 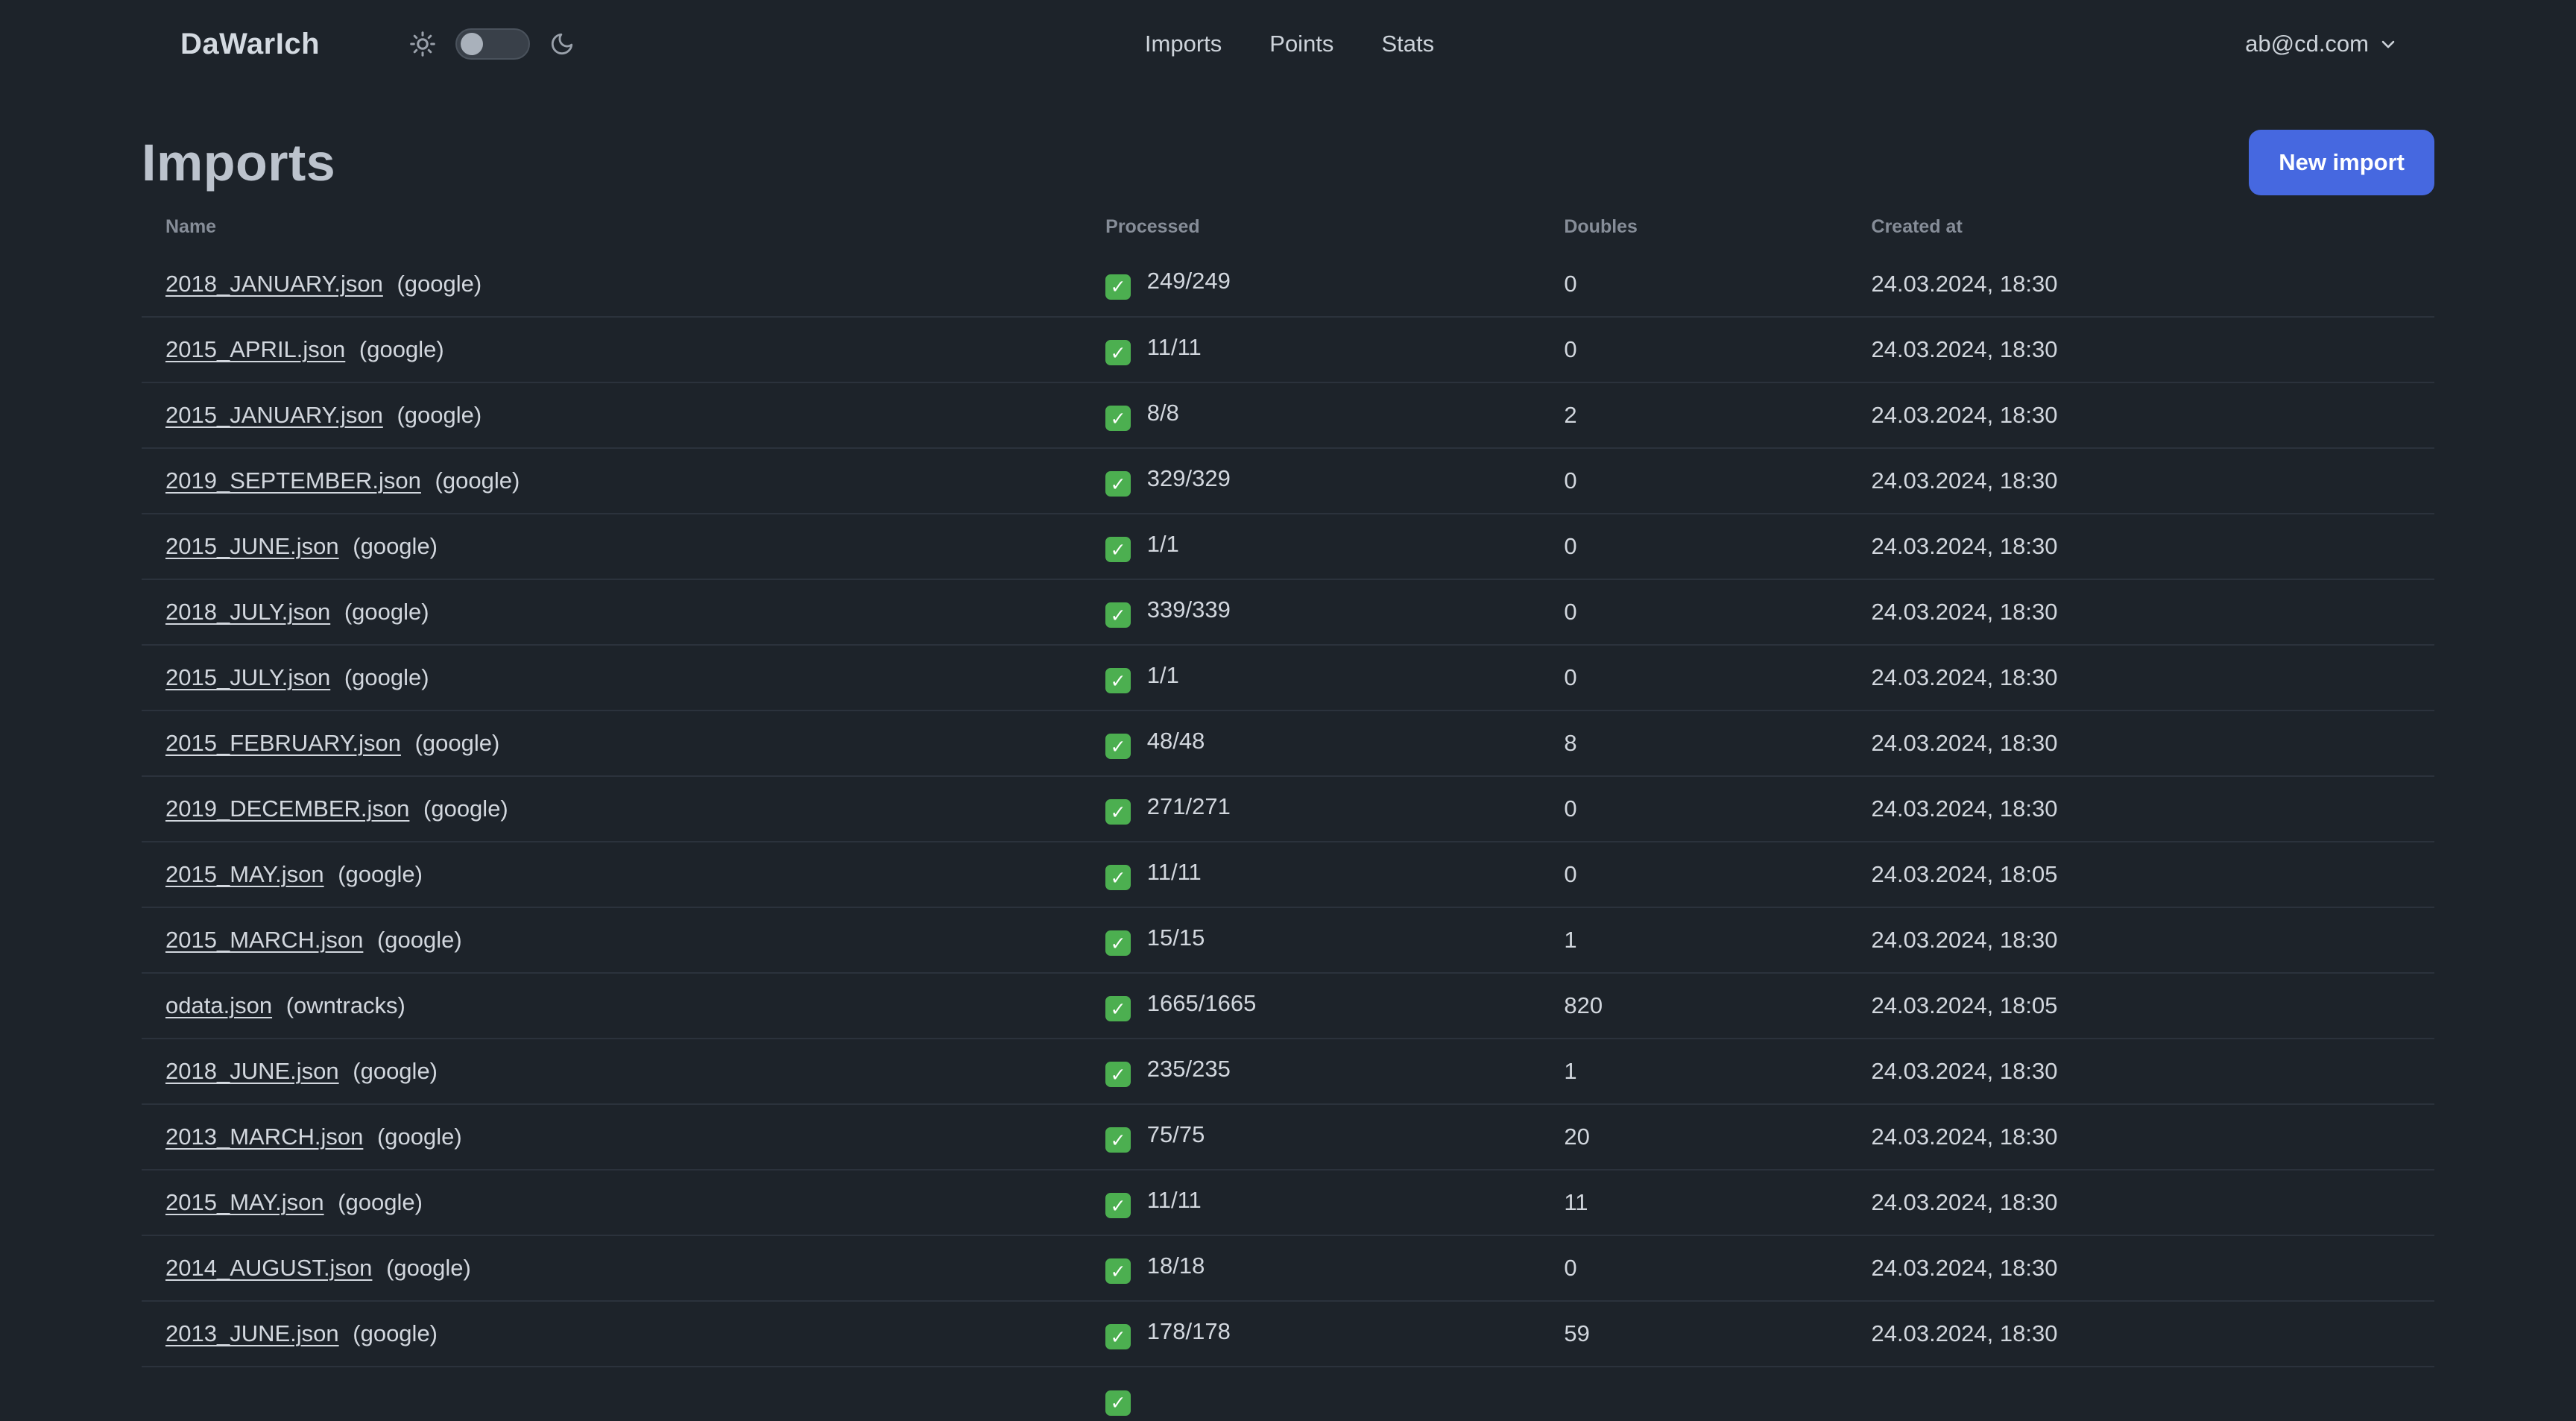 I want to click on import-file-link: 2018_JUNE.json, so click(x=252, y=1071).